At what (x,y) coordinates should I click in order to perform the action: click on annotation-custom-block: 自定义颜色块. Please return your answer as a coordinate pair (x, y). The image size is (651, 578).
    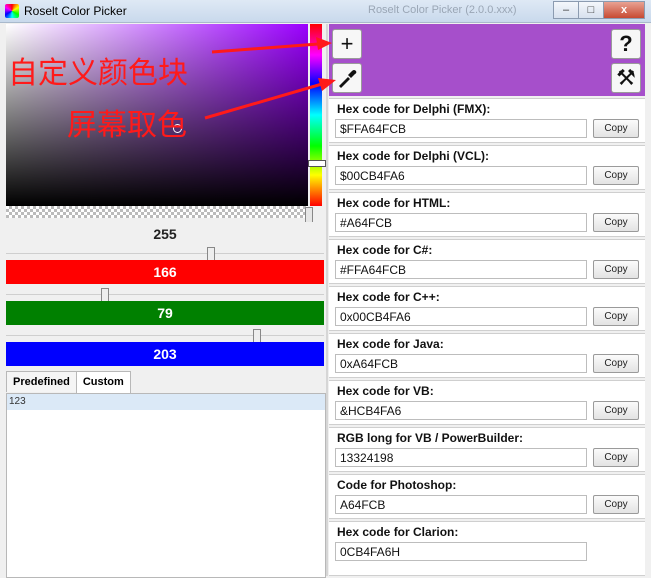
    Looking at the image, I should click on (98, 73).